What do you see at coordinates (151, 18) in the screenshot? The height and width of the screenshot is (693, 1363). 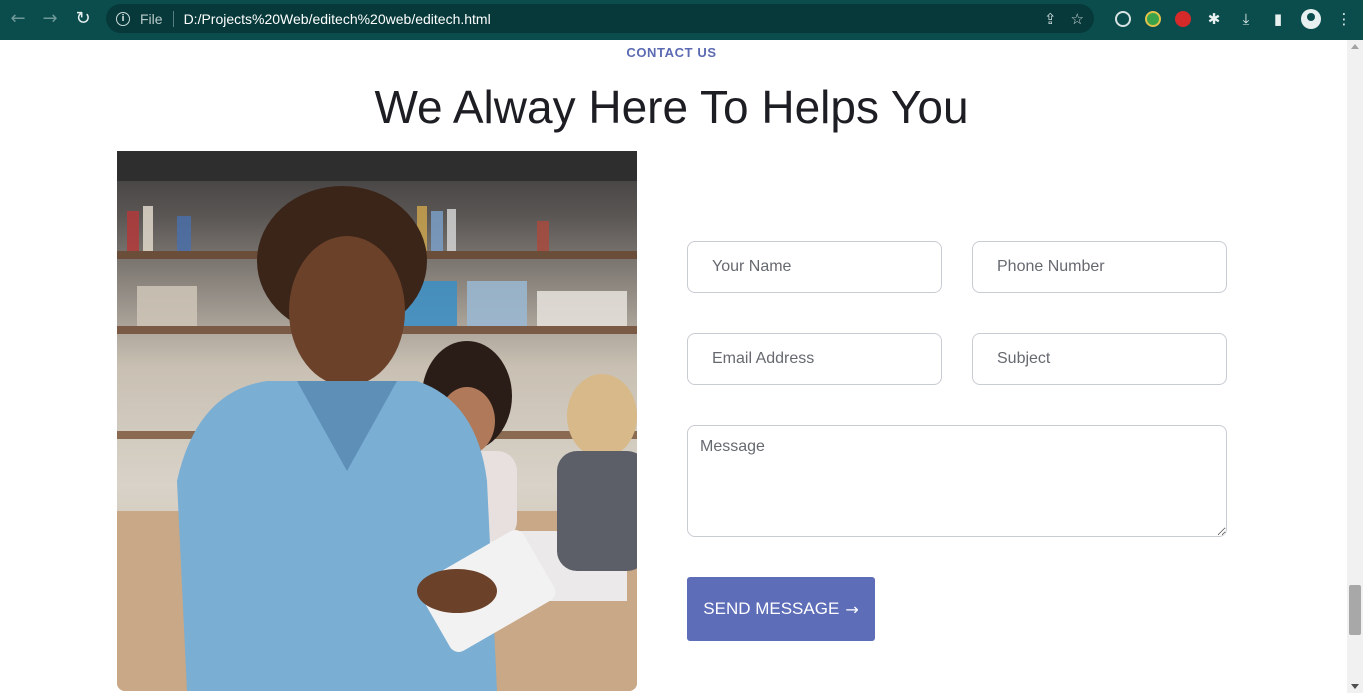 I see `scheme-label: File` at bounding box center [151, 18].